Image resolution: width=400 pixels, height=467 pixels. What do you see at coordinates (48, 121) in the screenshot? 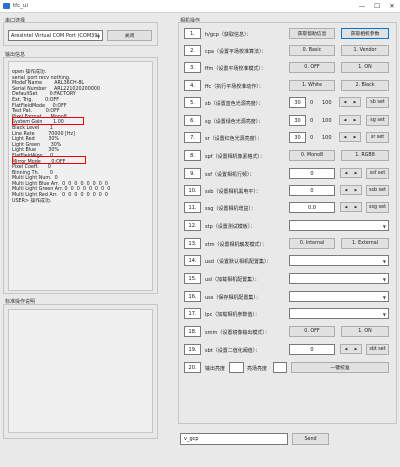
I see `highlight-model-name` at bounding box center [48, 121].